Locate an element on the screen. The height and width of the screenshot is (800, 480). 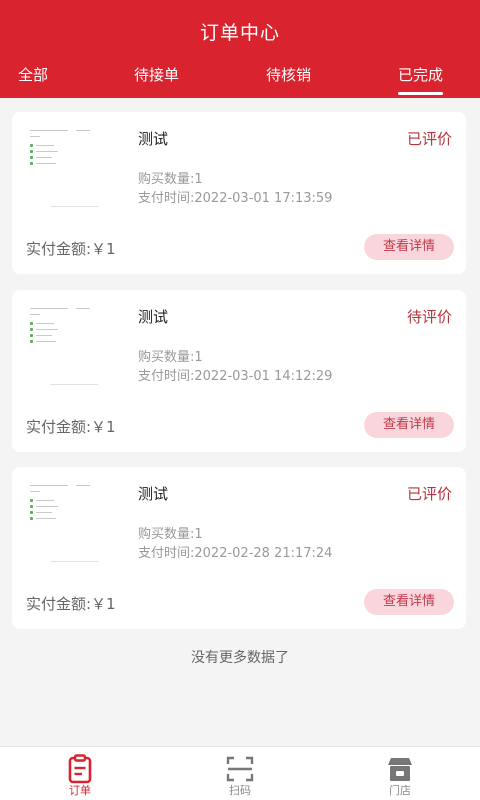
nav-label-scan: 扫码 is located at coordinates (240, 790).